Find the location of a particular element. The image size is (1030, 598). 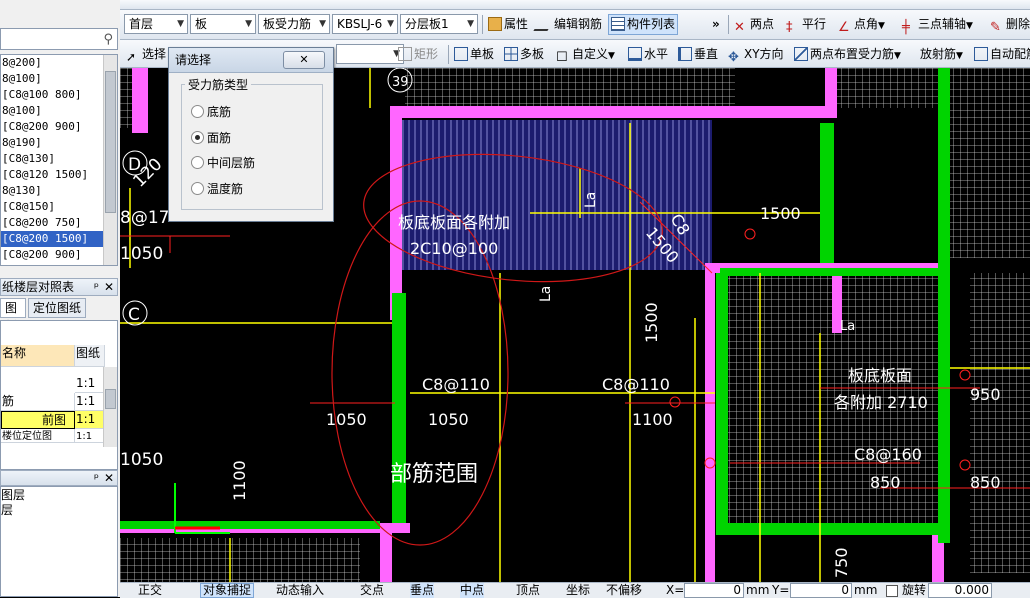

ortho-toggle: 正交 is located at coordinates (150, 590).